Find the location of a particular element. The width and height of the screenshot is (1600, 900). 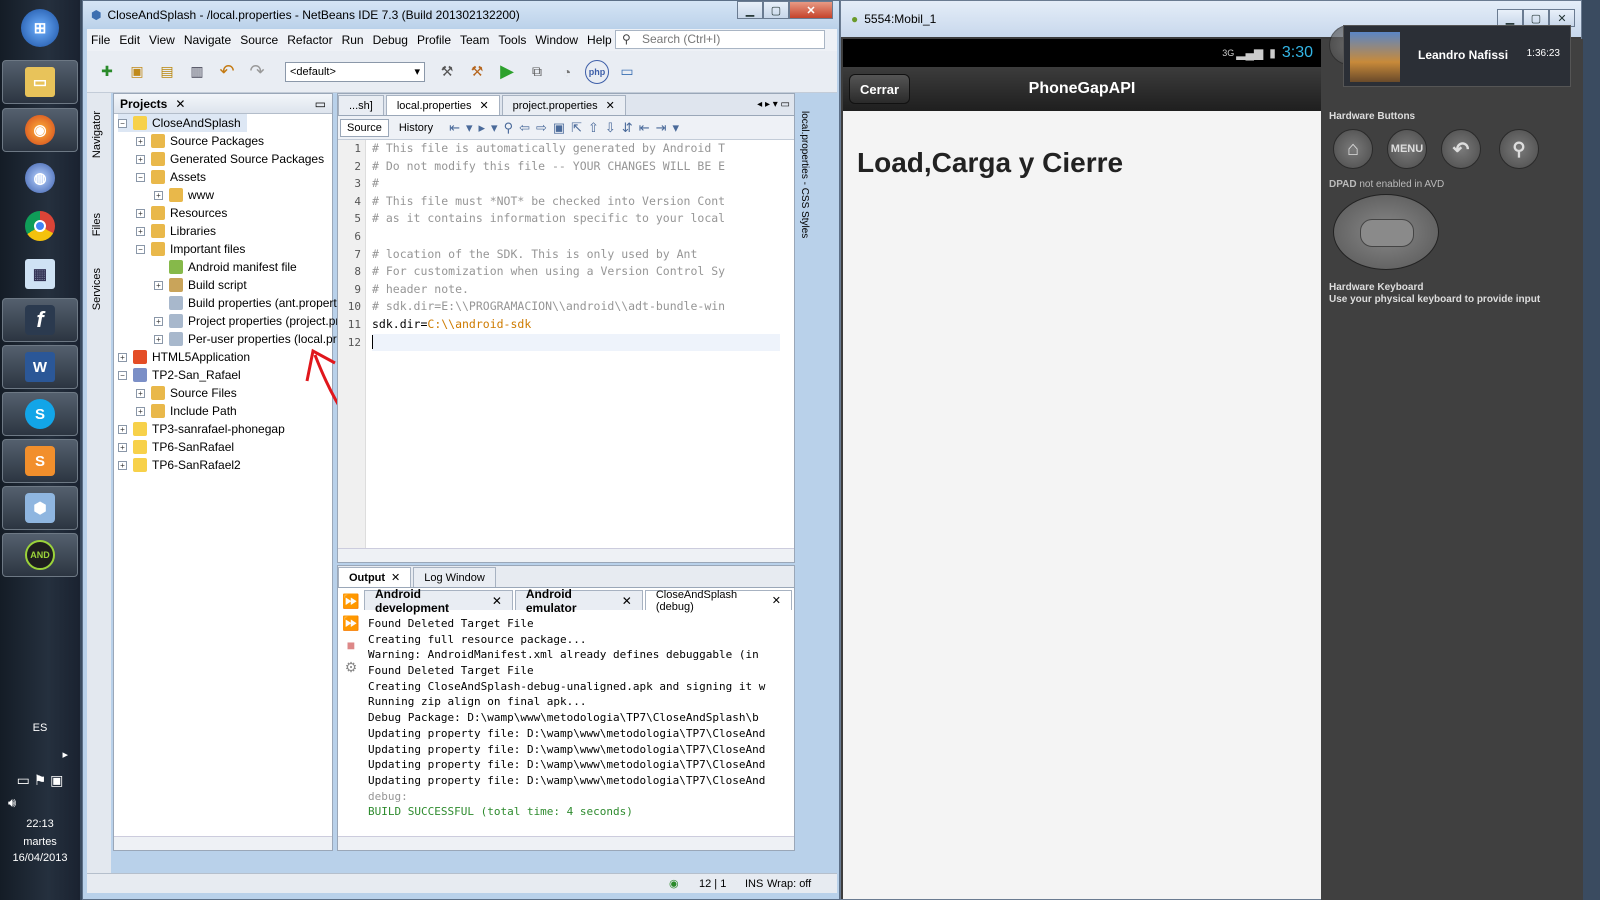

save-all-icon: ▥ is located at coordinates (197, 72).